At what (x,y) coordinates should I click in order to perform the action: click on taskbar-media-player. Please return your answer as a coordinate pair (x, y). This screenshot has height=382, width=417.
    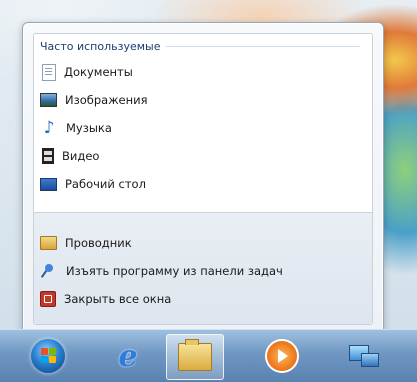
    Looking at the image, I should click on (282, 356).